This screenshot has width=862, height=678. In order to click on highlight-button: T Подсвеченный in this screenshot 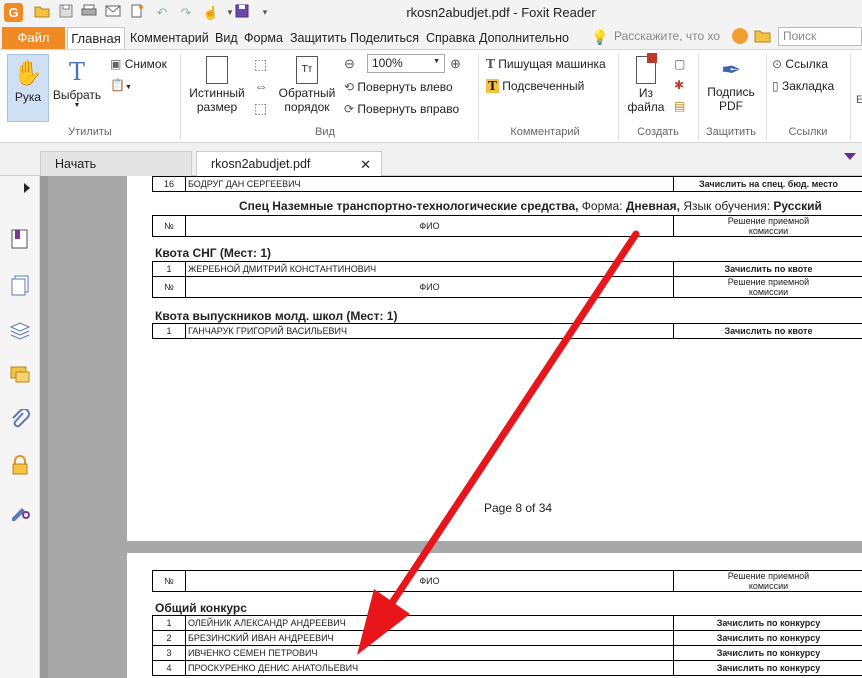, I will do `click(535, 86)`.